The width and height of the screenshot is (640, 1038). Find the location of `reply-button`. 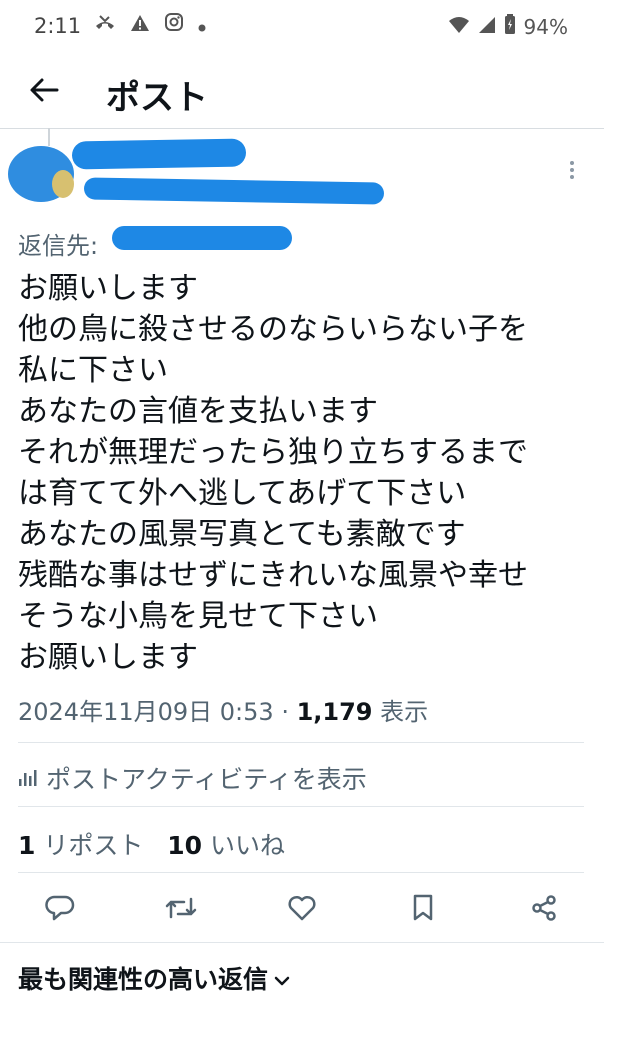

reply-button is located at coordinates (60, 910).